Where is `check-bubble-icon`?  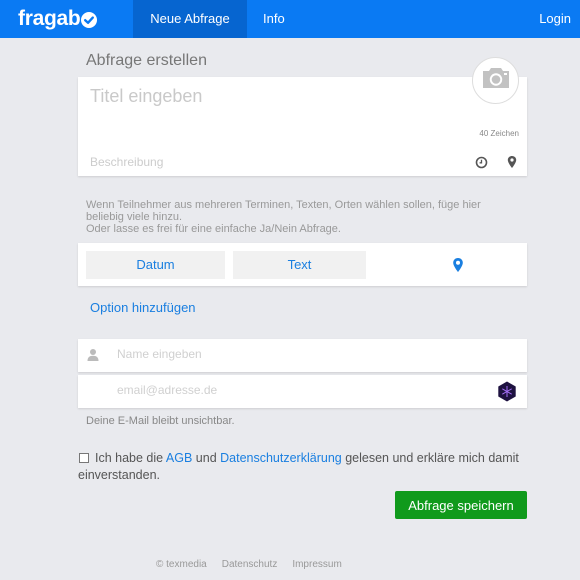
check-bubble-icon is located at coordinates (89, 20).